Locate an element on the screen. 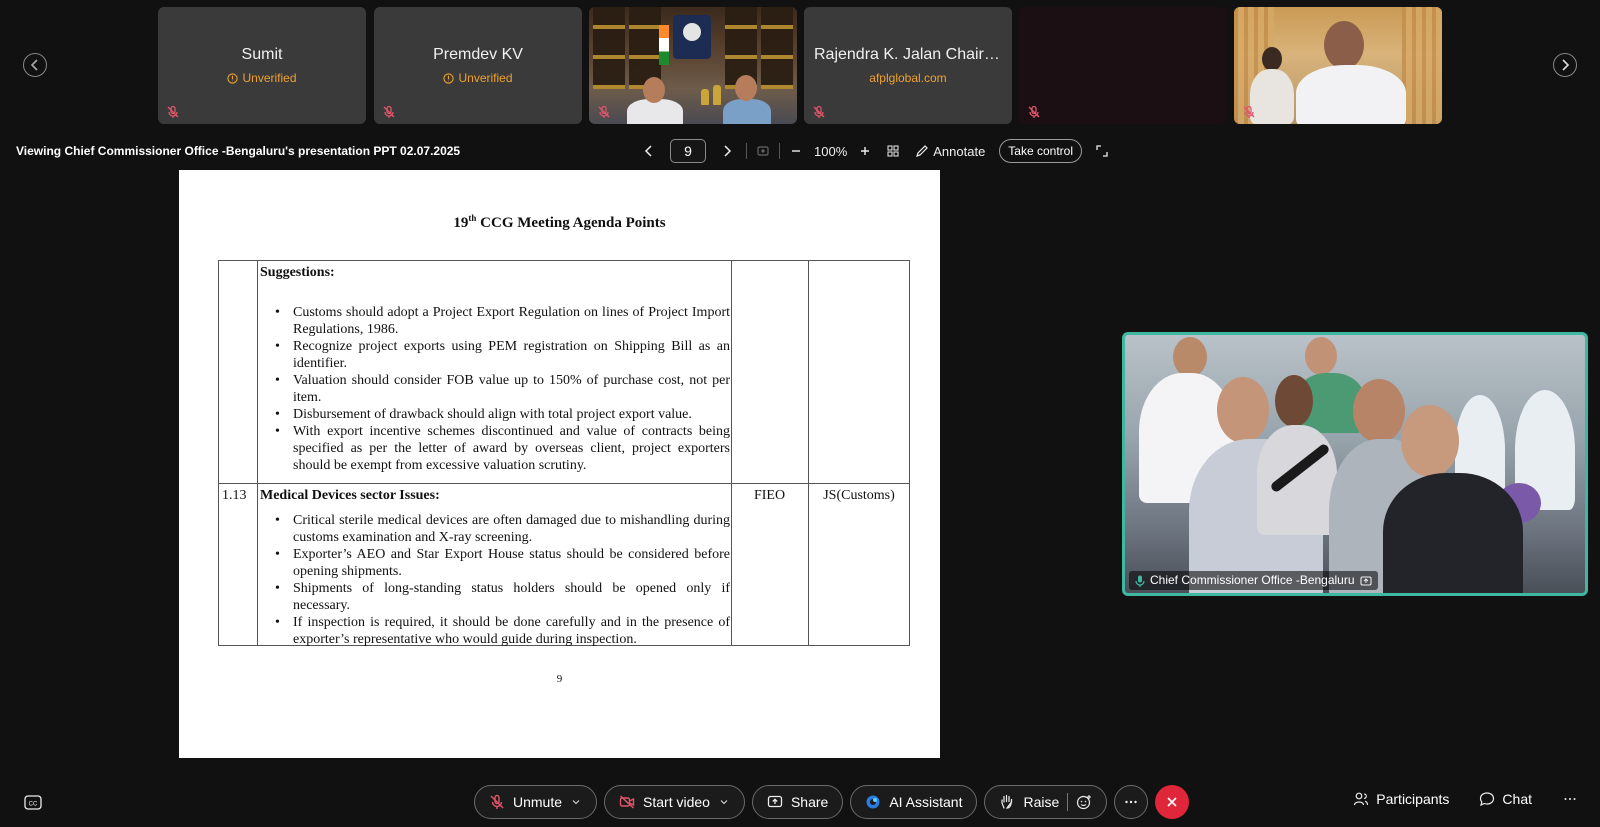  start-video-label: Start video is located at coordinates (676, 802).